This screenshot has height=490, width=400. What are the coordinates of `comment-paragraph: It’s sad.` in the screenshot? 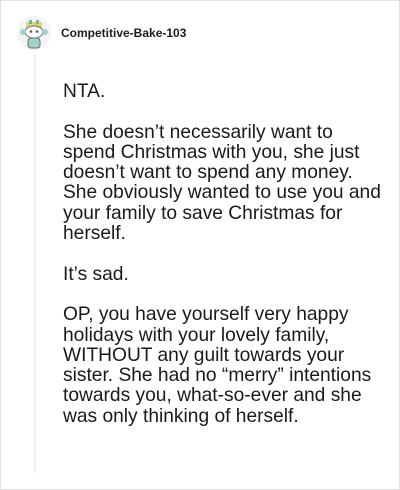 It's located at (96, 274).